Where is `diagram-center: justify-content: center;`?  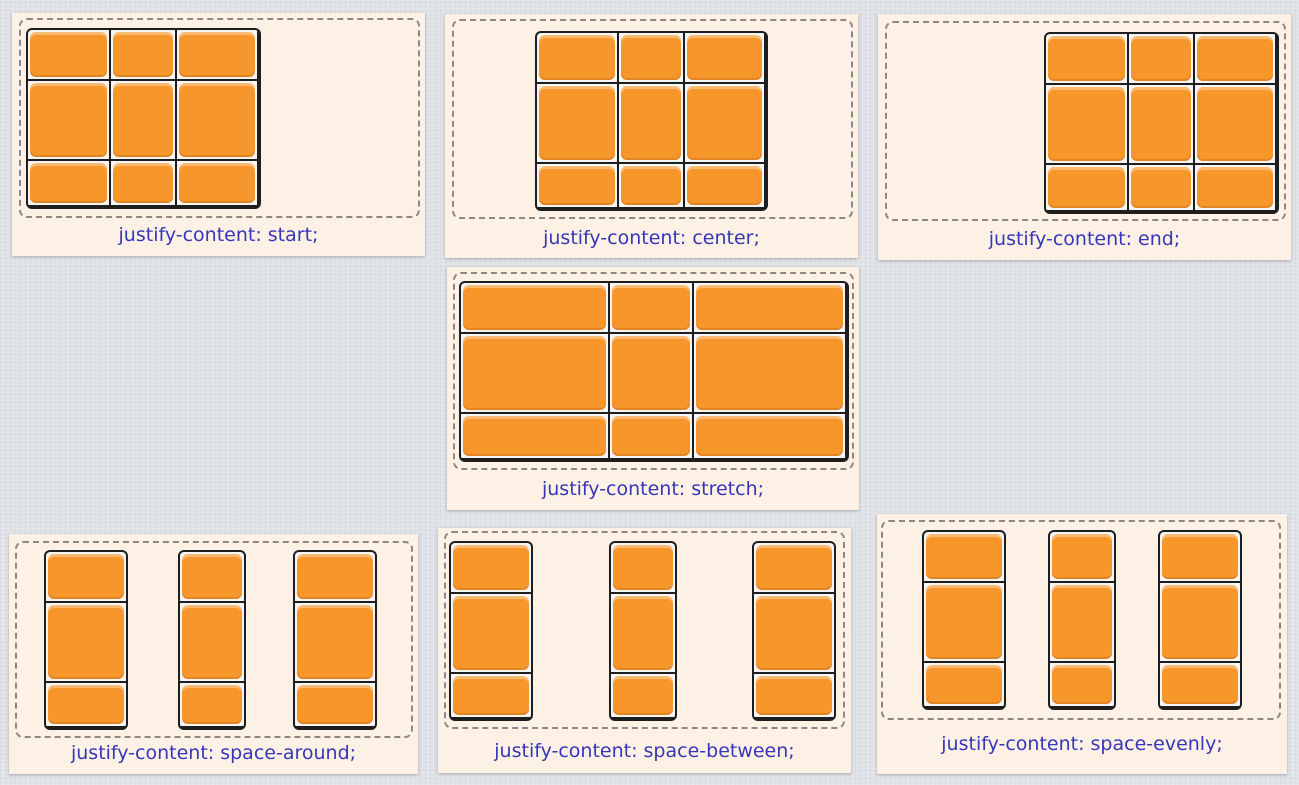 diagram-center: justify-content: center; is located at coordinates (651, 136).